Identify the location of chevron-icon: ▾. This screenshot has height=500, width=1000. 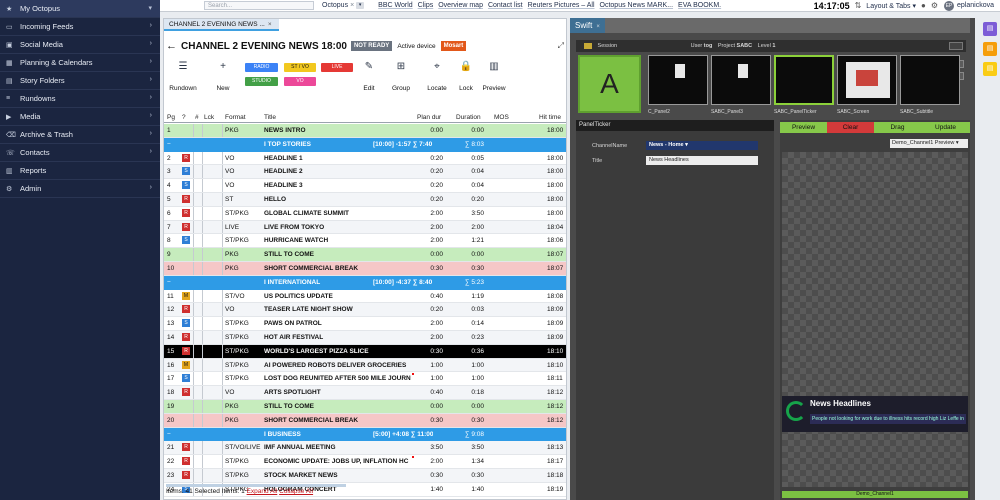
(150, 8).